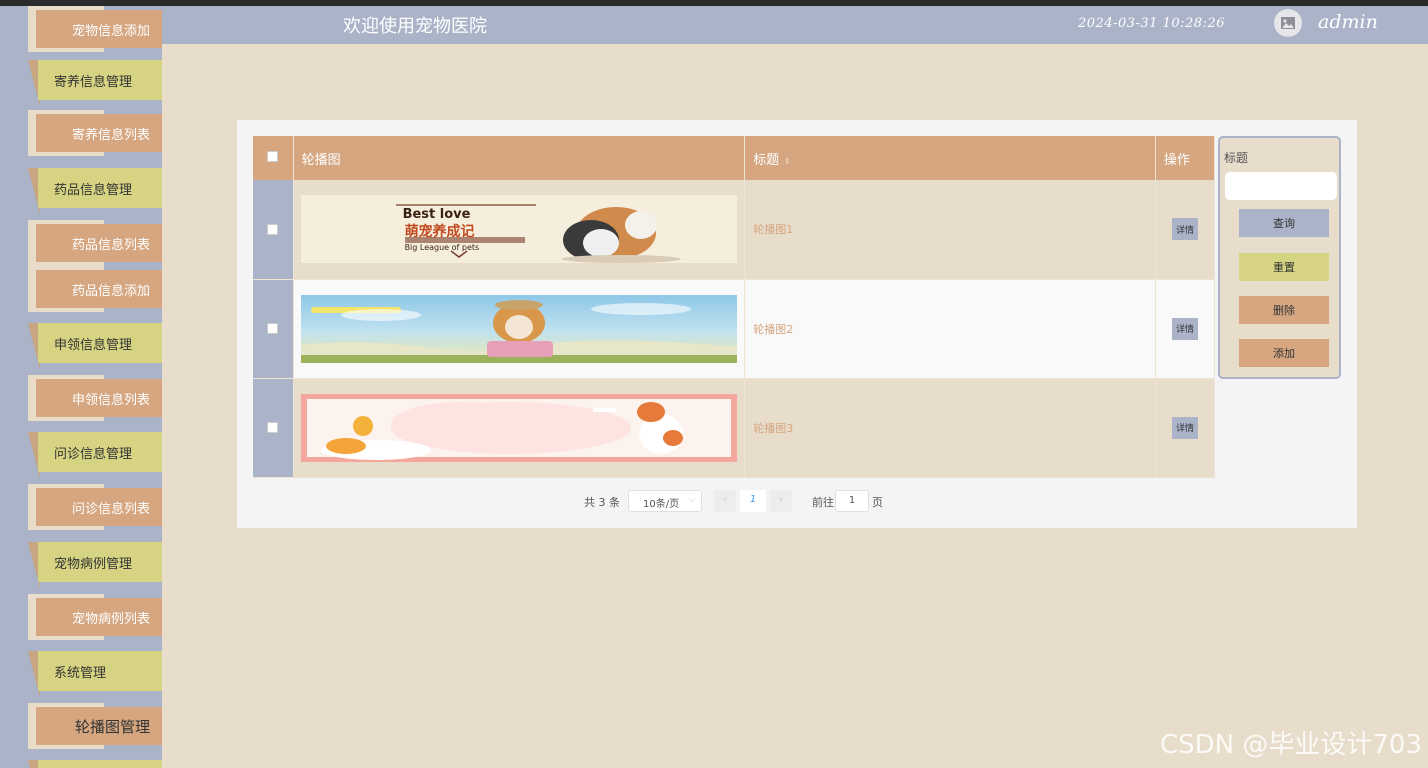 This screenshot has width=1428, height=768. Describe the element at coordinates (823, 502) in the screenshot. I see `goto-label: 前往` at that location.